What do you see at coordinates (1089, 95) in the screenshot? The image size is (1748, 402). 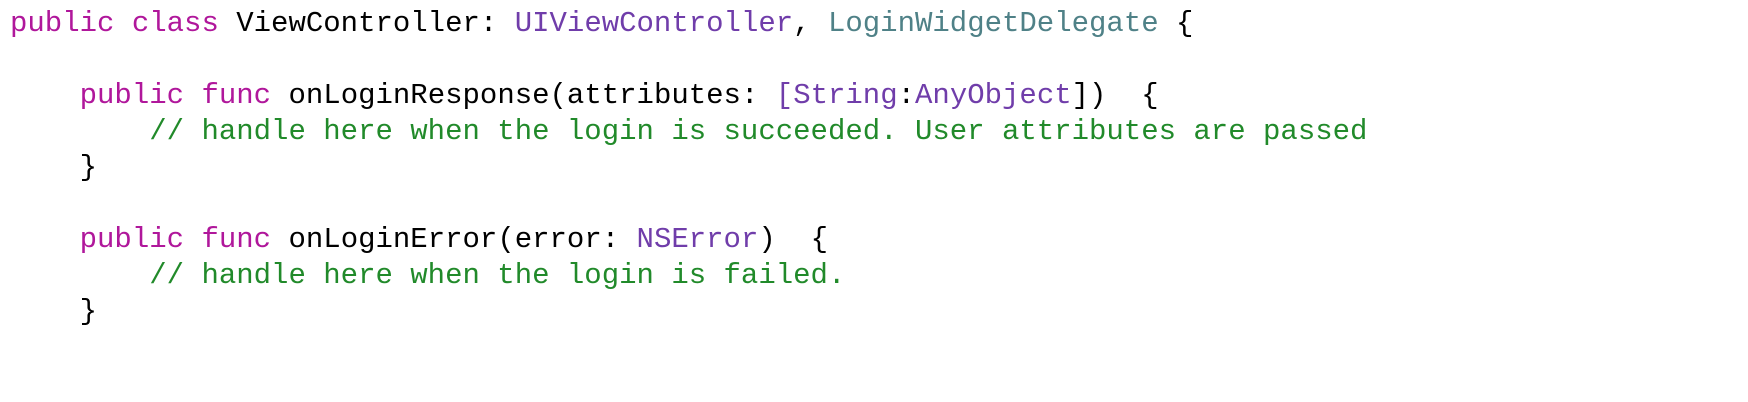 I see `punctuation-token: ])` at bounding box center [1089, 95].